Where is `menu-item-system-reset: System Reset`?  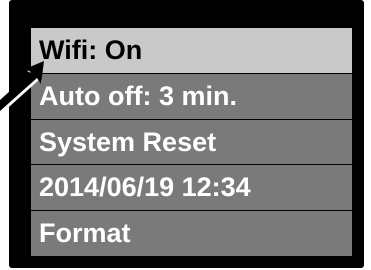
menu-item-system-reset: System Reset is located at coordinates (191, 142).